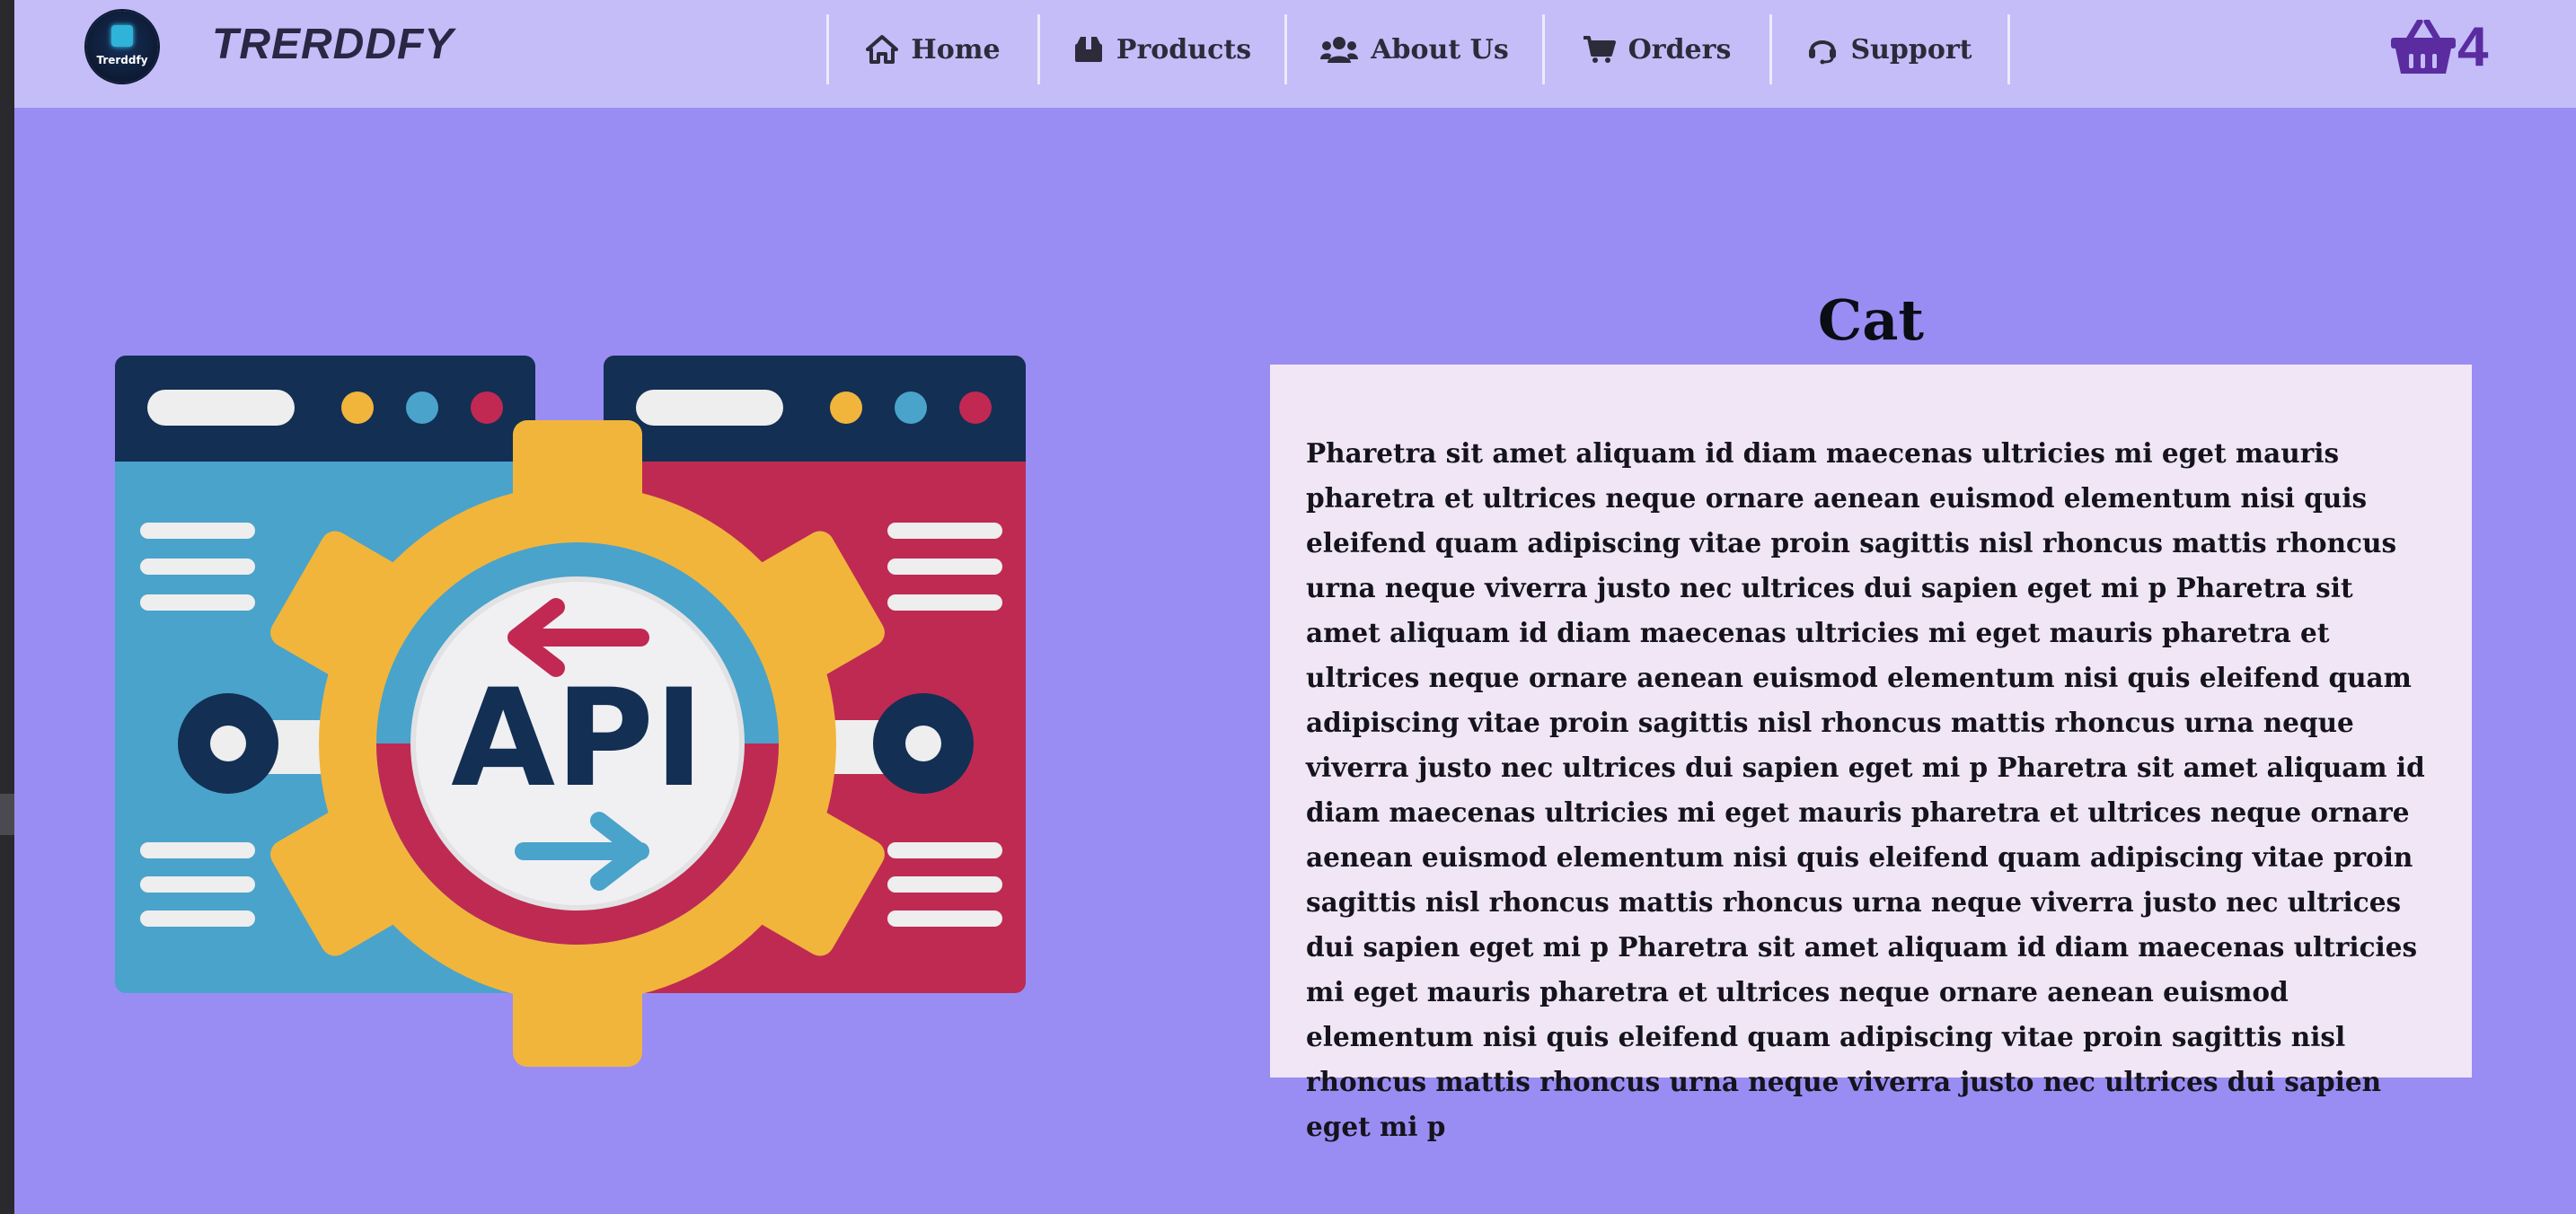 The height and width of the screenshot is (1214, 2576). I want to click on nav-item-label: Products, so click(1184, 49).